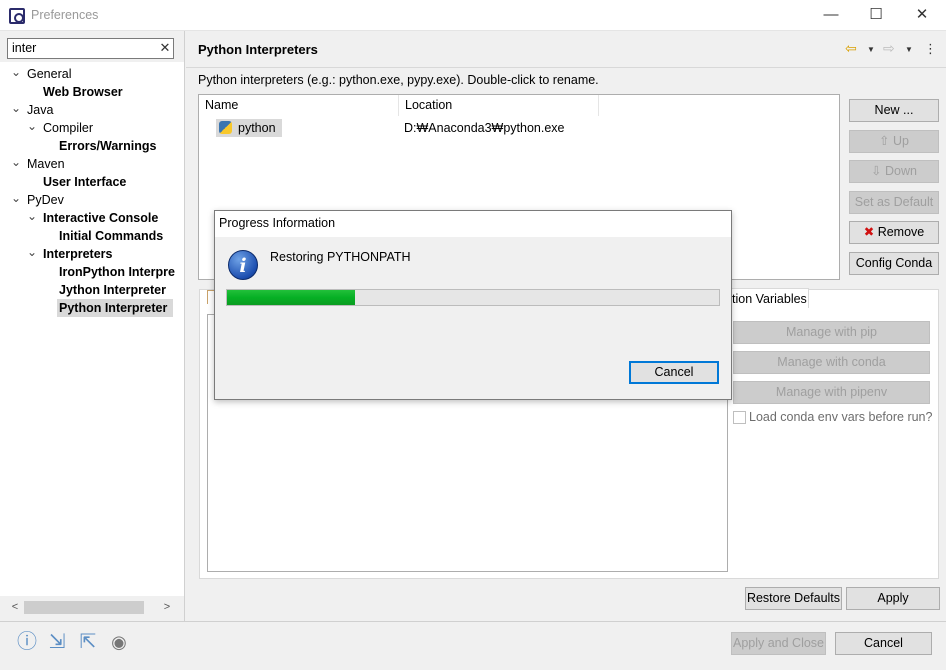 The width and height of the screenshot is (946, 670). Describe the element at coordinates (841, 417) in the screenshot. I see `load-conda-env-label: Load conda env vars before run?` at that location.